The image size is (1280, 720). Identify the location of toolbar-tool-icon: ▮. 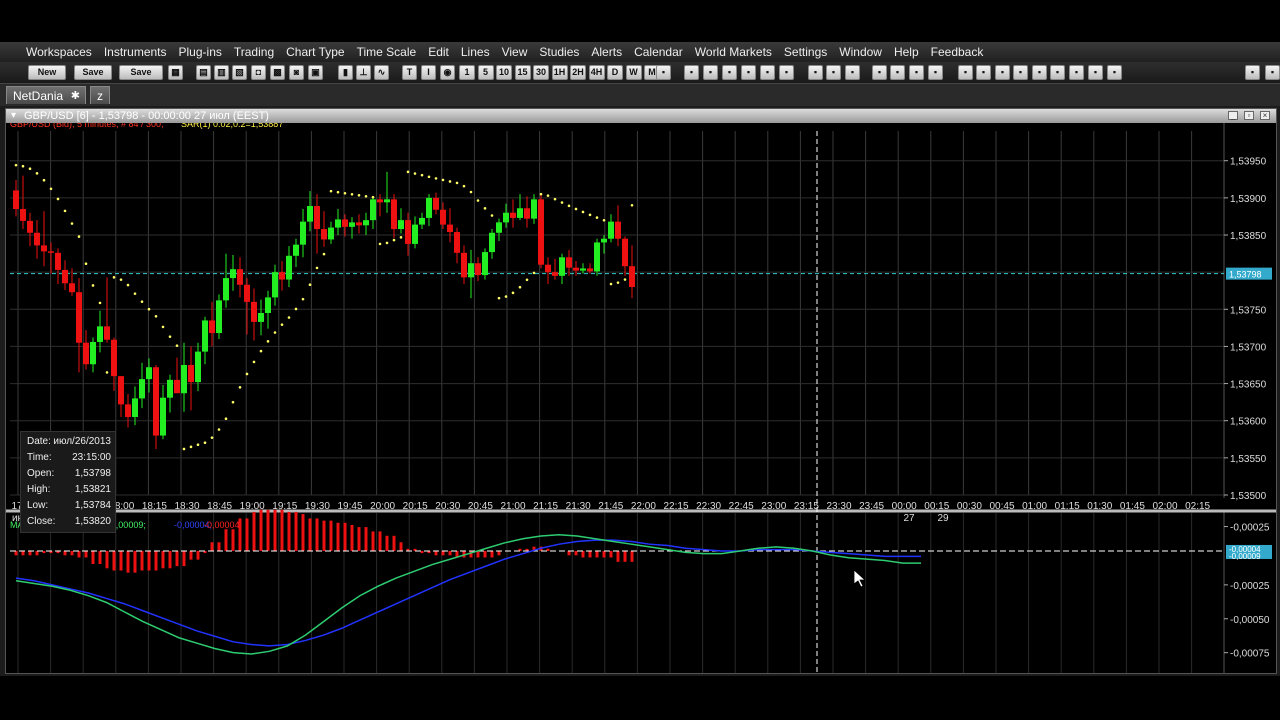
(345, 72).